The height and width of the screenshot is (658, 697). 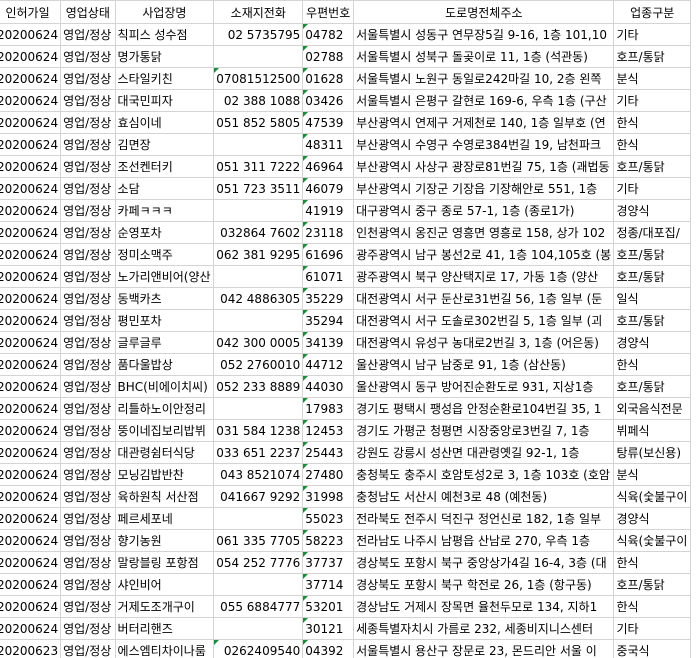 I want to click on cell-zip-code: 41919, so click(x=328, y=210).